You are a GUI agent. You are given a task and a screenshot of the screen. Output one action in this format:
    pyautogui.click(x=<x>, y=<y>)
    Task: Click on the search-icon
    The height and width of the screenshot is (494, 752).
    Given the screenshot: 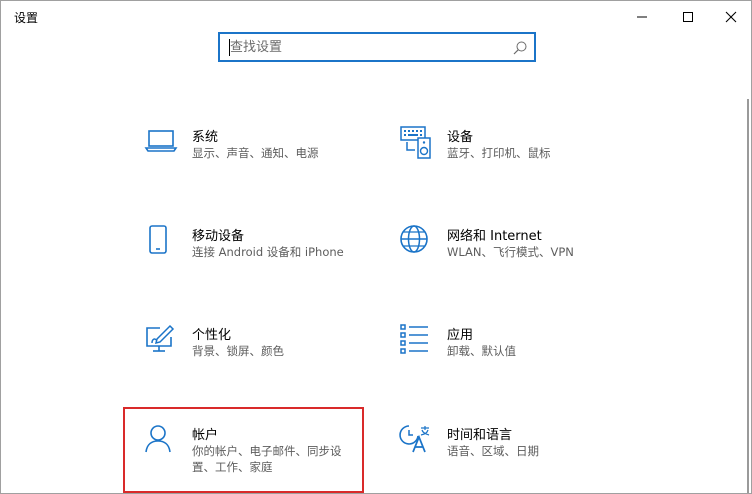 What is the action you would take?
    pyautogui.click(x=520, y=48)
    